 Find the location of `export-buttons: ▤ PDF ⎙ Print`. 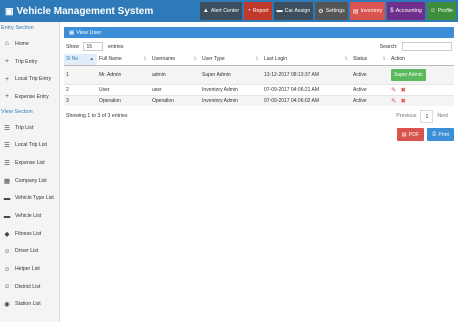

export-buttons: ▤ PDF ⎙ Print is located at coordinates (259, 134).